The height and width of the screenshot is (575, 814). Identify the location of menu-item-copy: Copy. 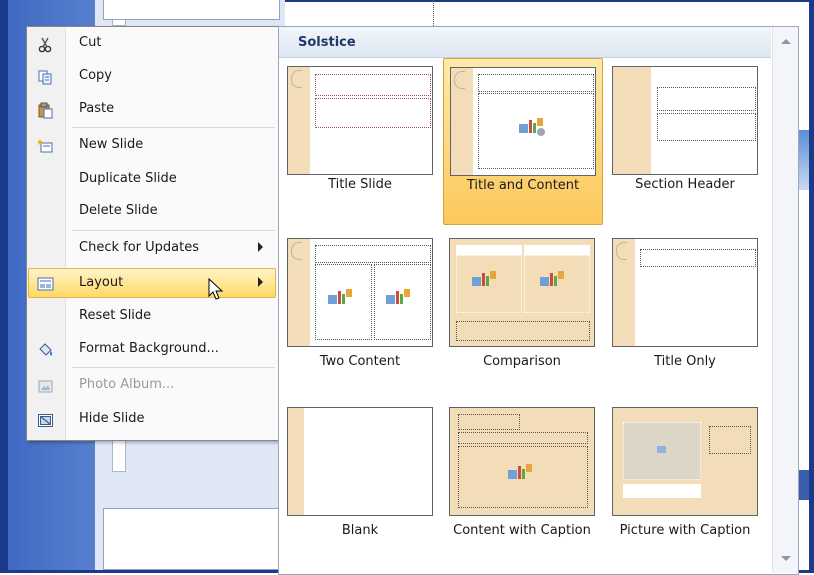
(152, 77).